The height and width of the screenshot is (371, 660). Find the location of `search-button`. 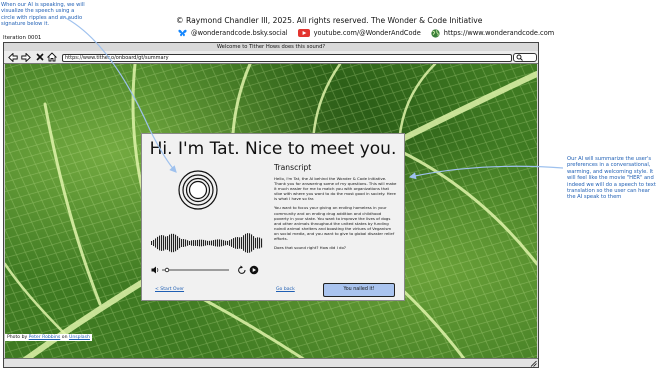

search-button is located at coordinates (525, 57).